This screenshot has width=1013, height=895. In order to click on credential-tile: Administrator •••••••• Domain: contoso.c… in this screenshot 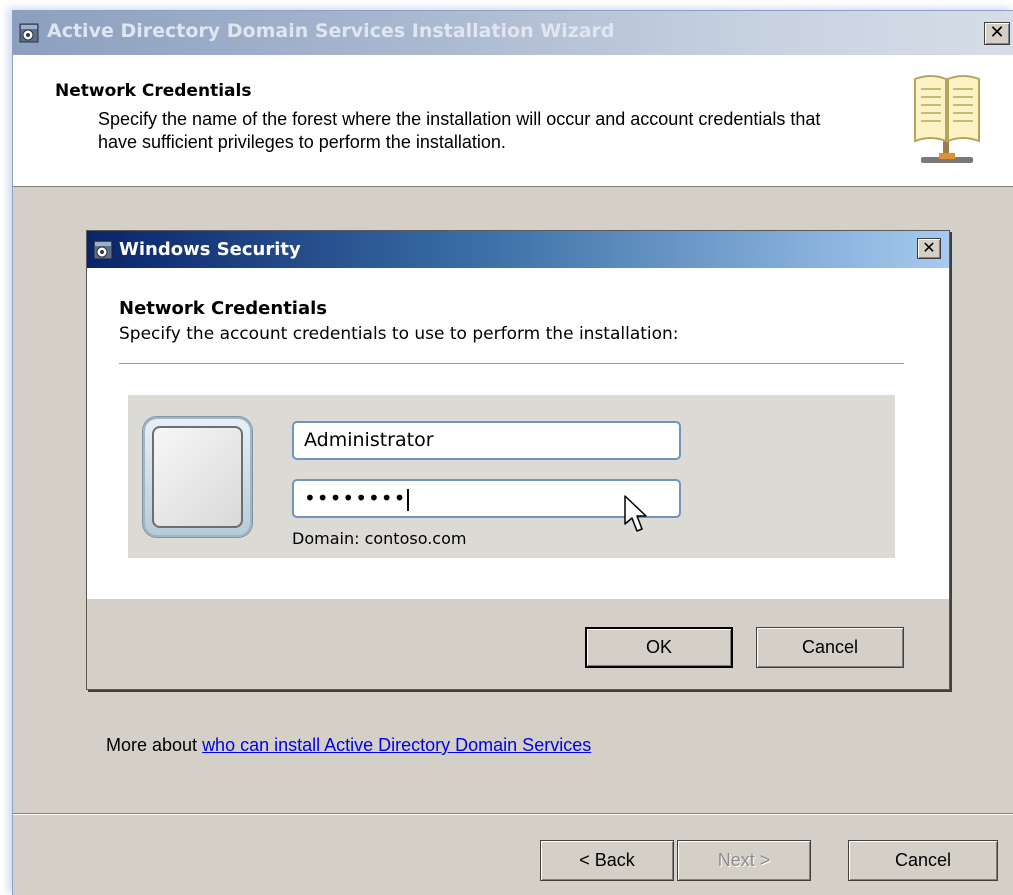, I will do `click(511, 476)`.